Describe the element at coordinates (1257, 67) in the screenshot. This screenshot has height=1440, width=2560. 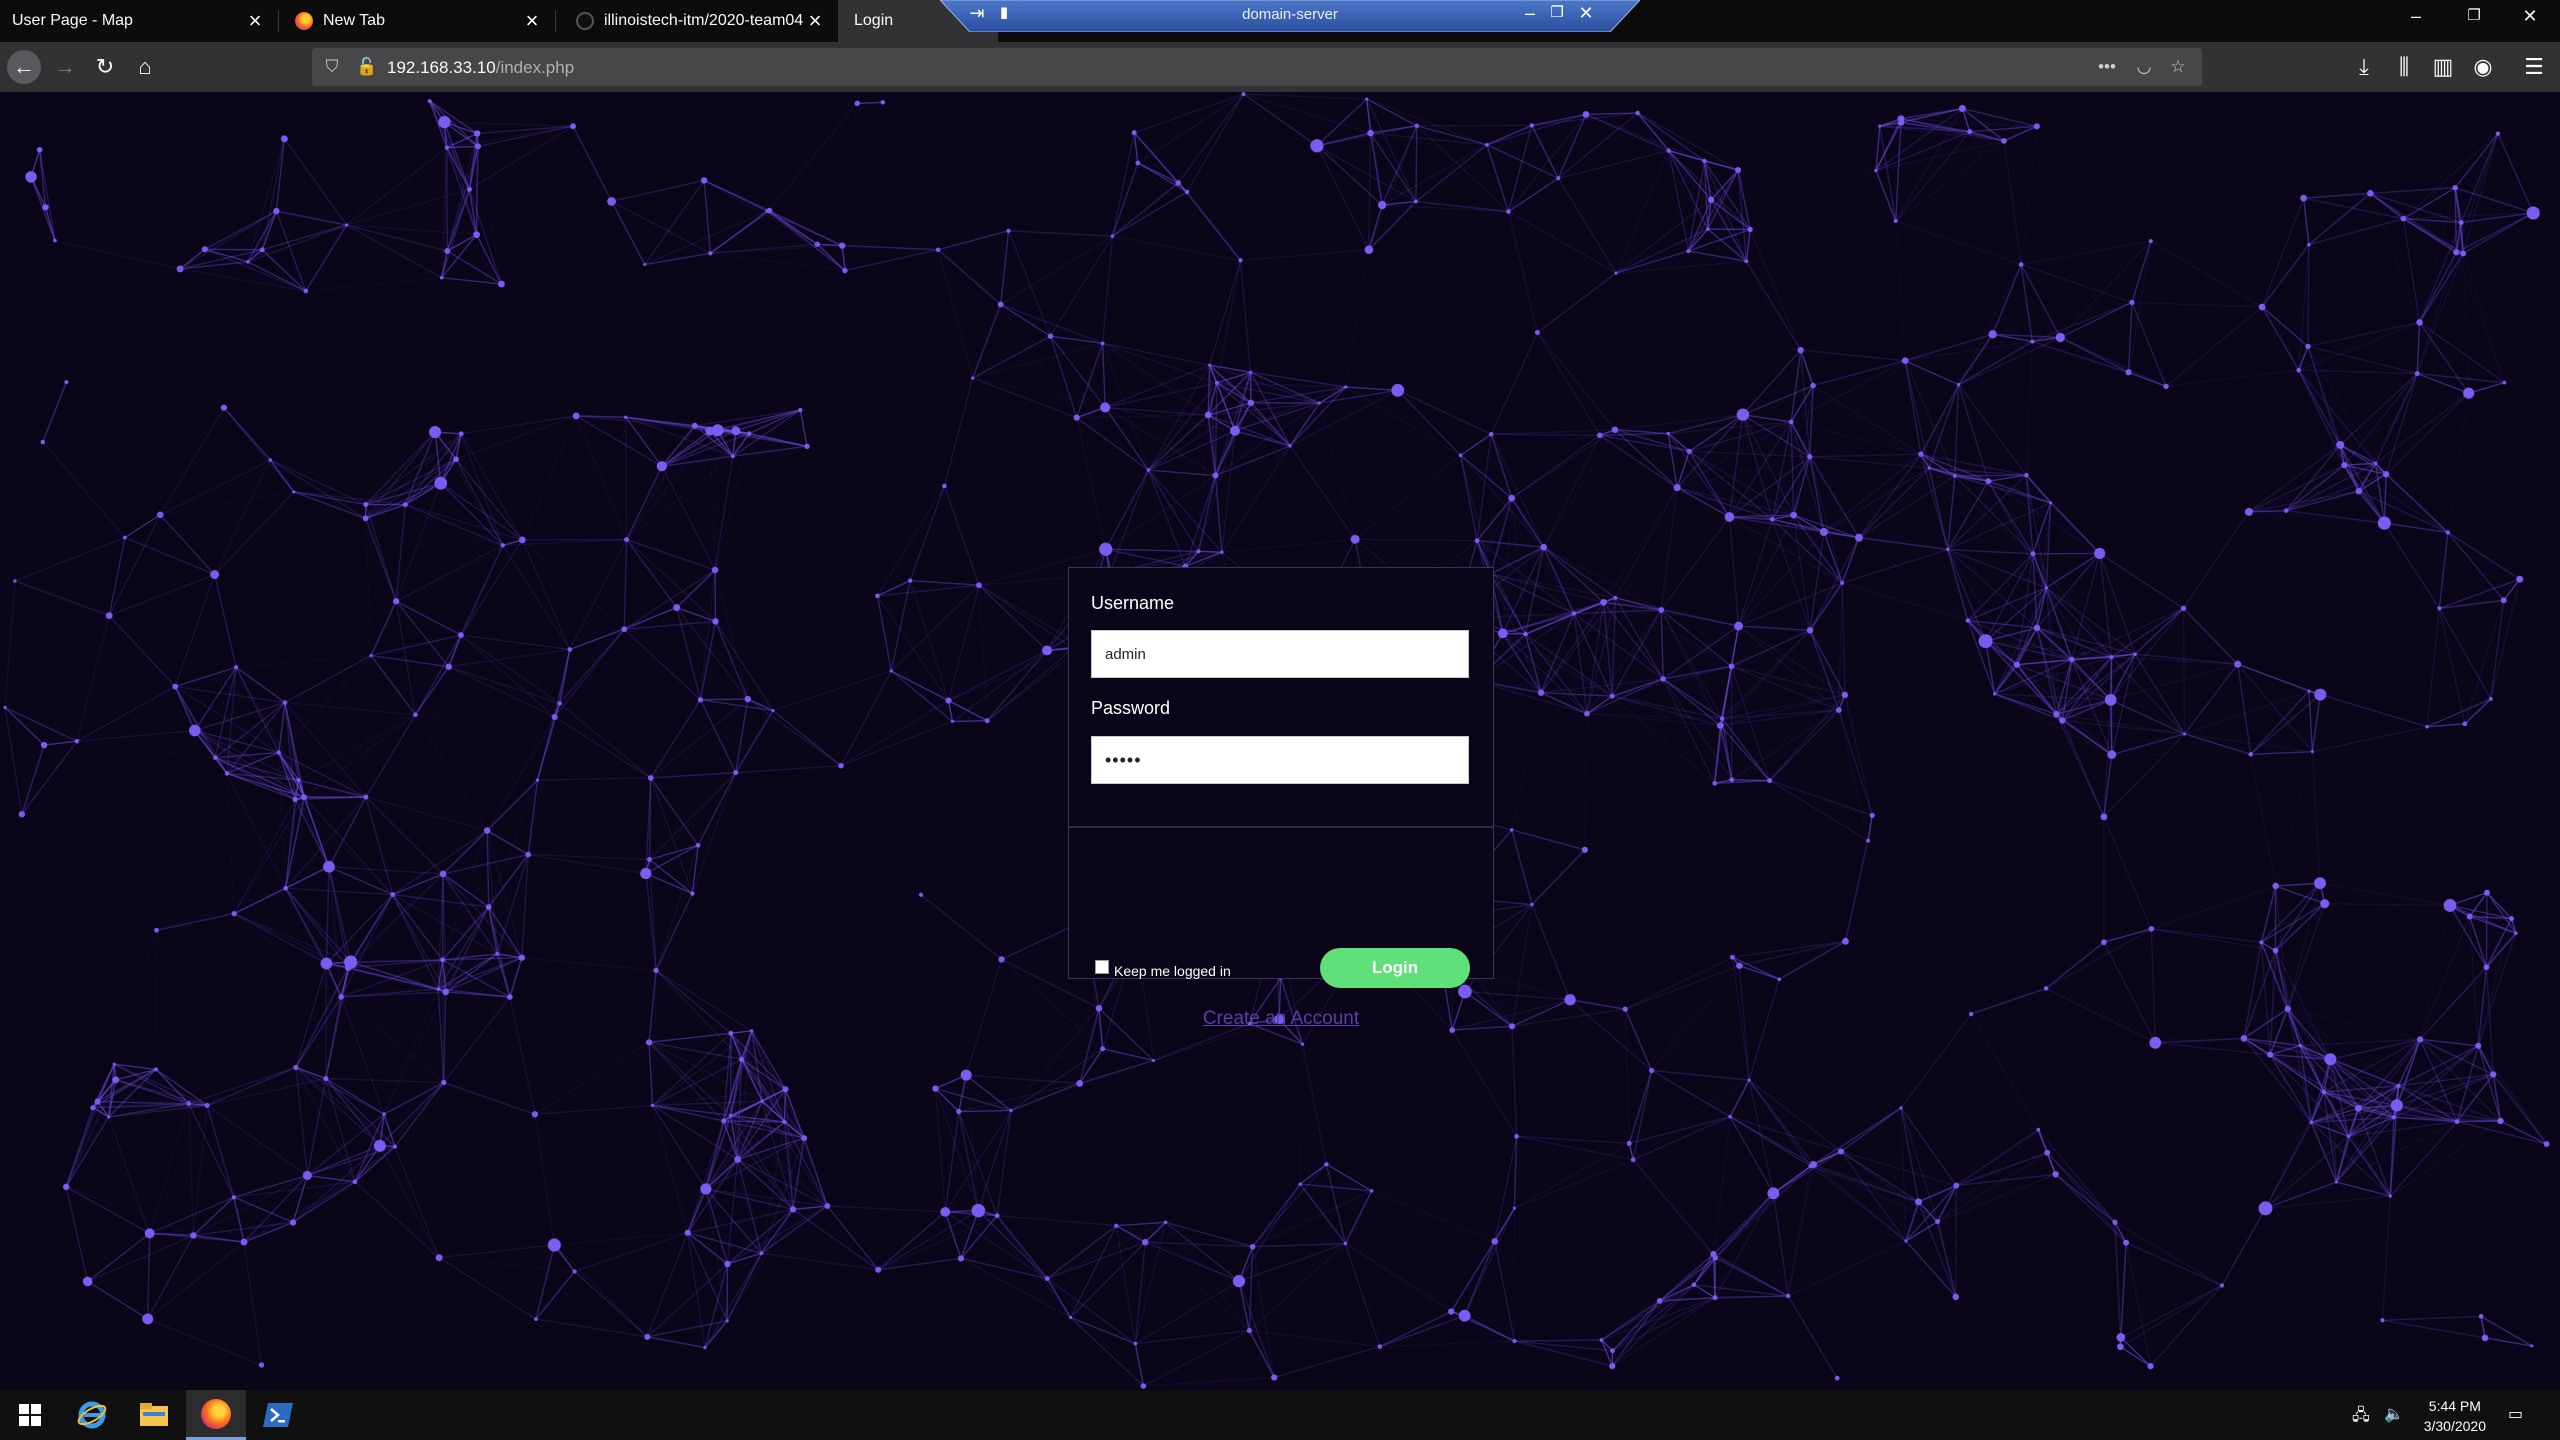
I see `url-bar: ⛉ 🔓 192.168.33.10/index.php ••• ◡ ☆` at that location.